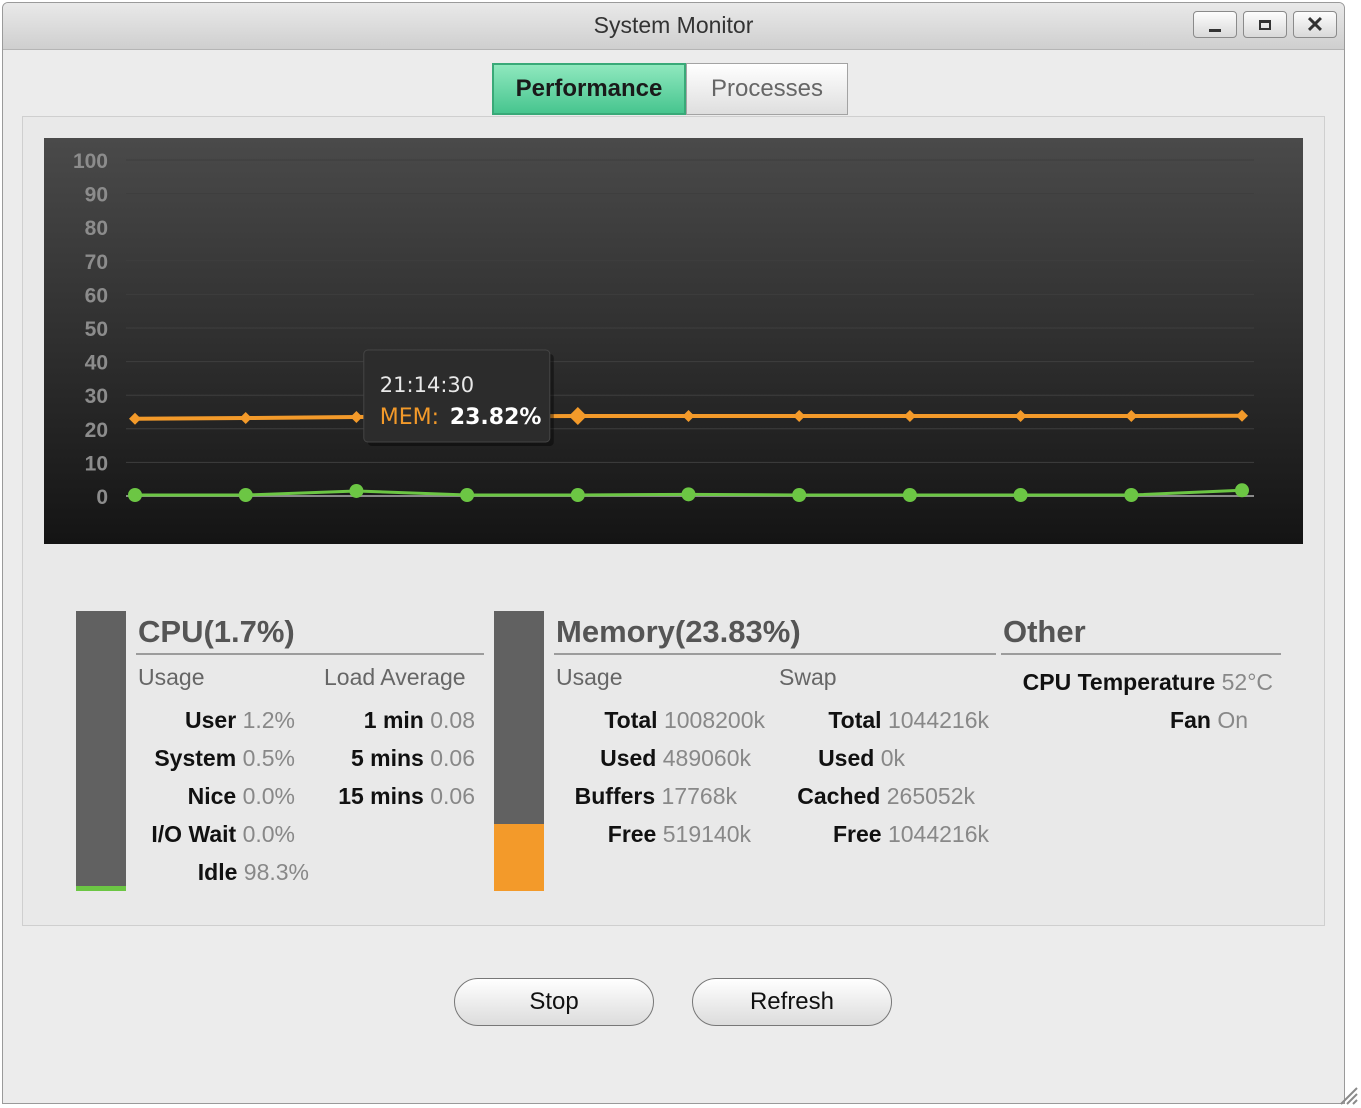  I want to click on cpu-idle-row: Idle 98.3%, so click(253, 872).